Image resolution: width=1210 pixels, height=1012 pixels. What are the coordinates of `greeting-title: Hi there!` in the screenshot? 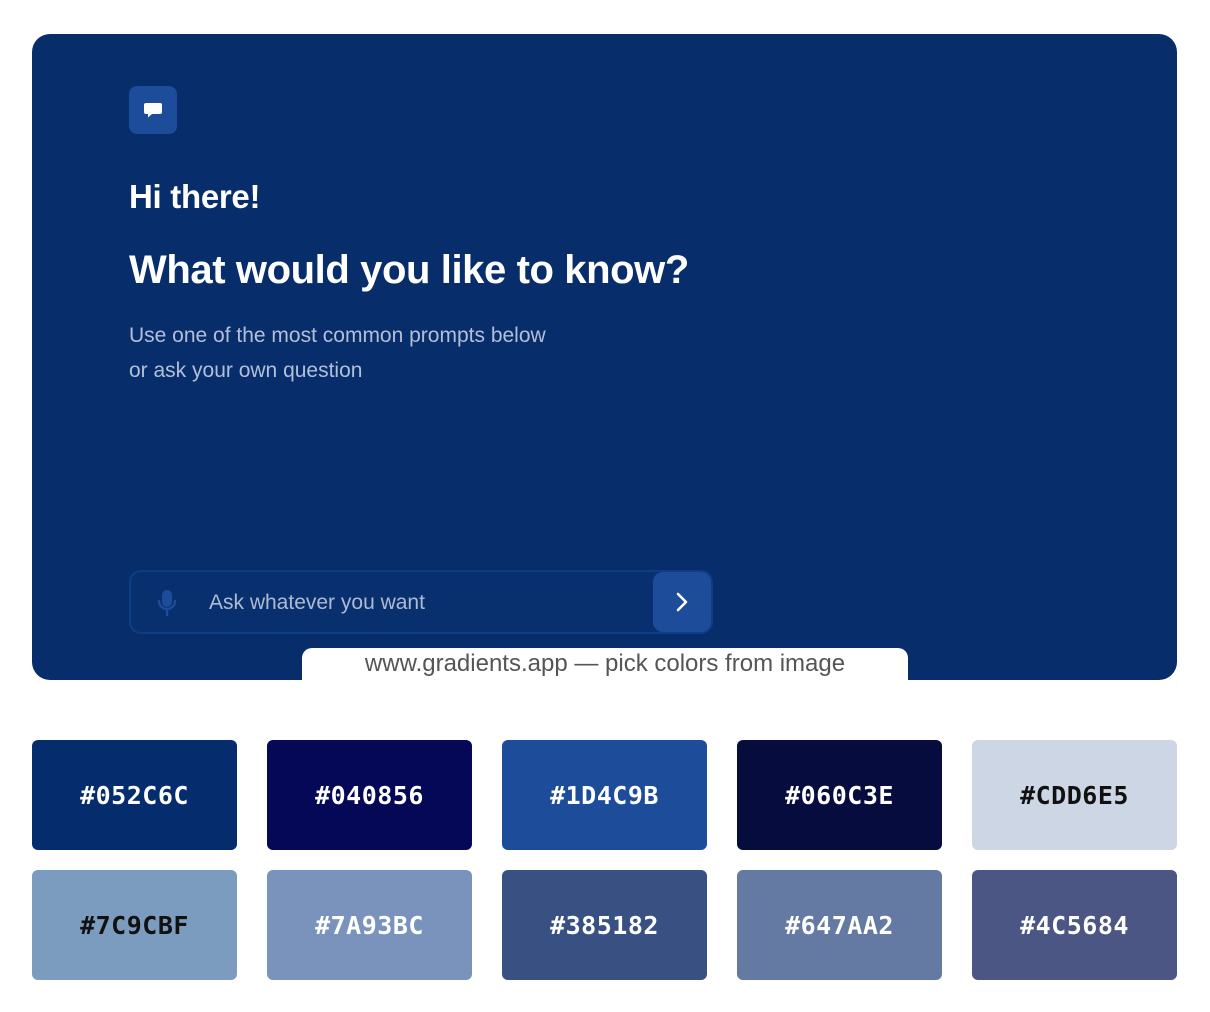 It's located at (195, 196).